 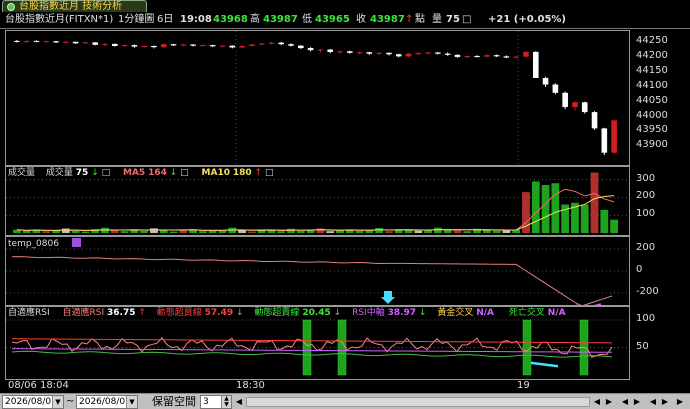 What do you see at coordinates (597, 401) in the screenshot?
I see `scroll-left-icon: ◀` at bounding box center [597, 401].